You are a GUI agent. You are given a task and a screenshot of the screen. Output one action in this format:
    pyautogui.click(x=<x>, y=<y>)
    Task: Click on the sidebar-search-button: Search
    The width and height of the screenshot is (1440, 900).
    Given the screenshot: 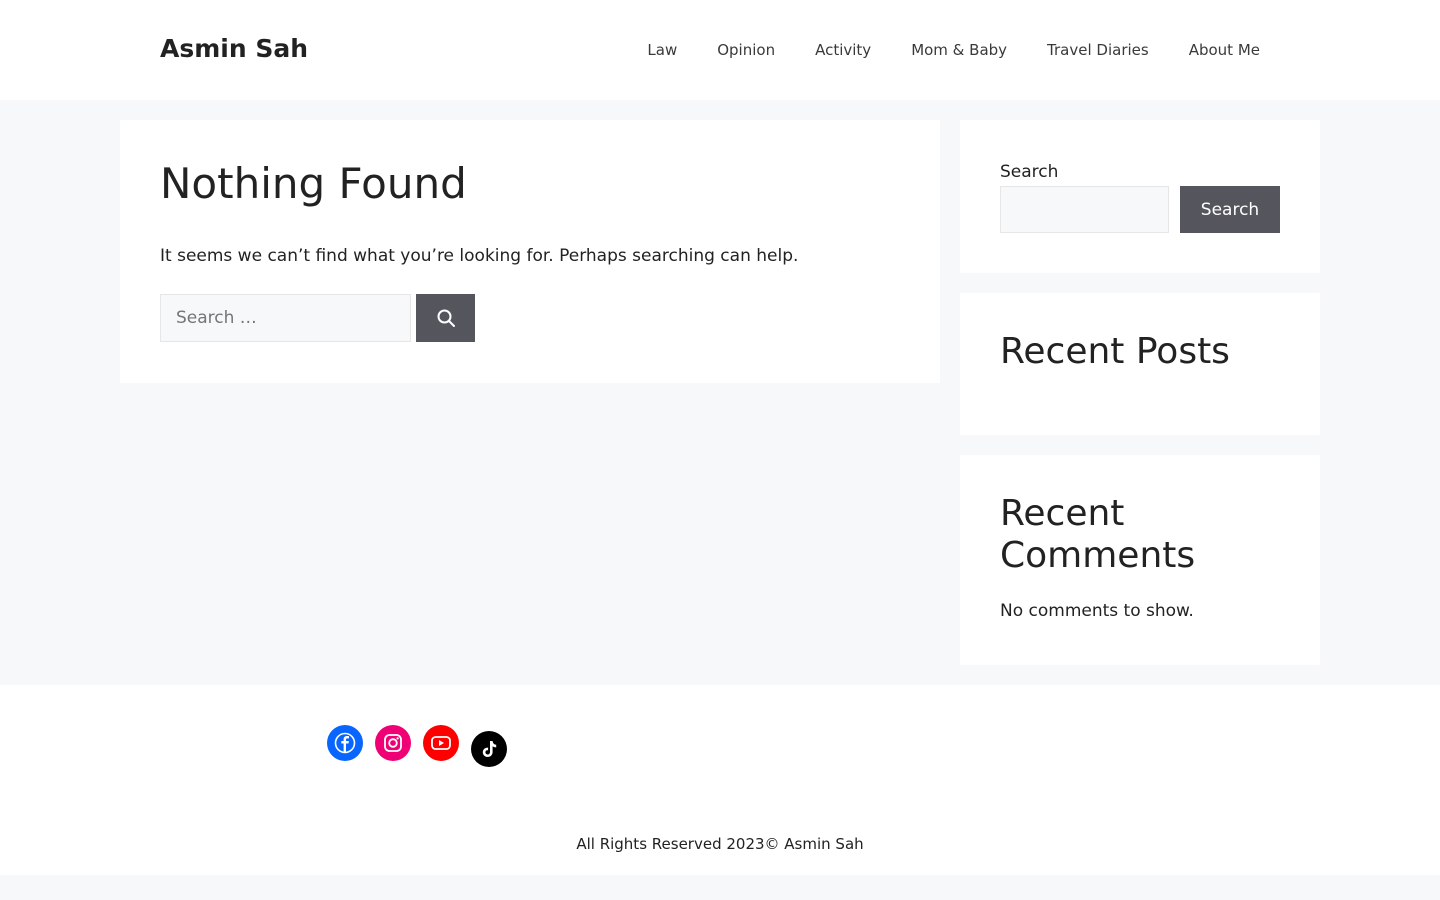 What is the action you would take?
    pyautogui.click(x=1230, y=209)
    